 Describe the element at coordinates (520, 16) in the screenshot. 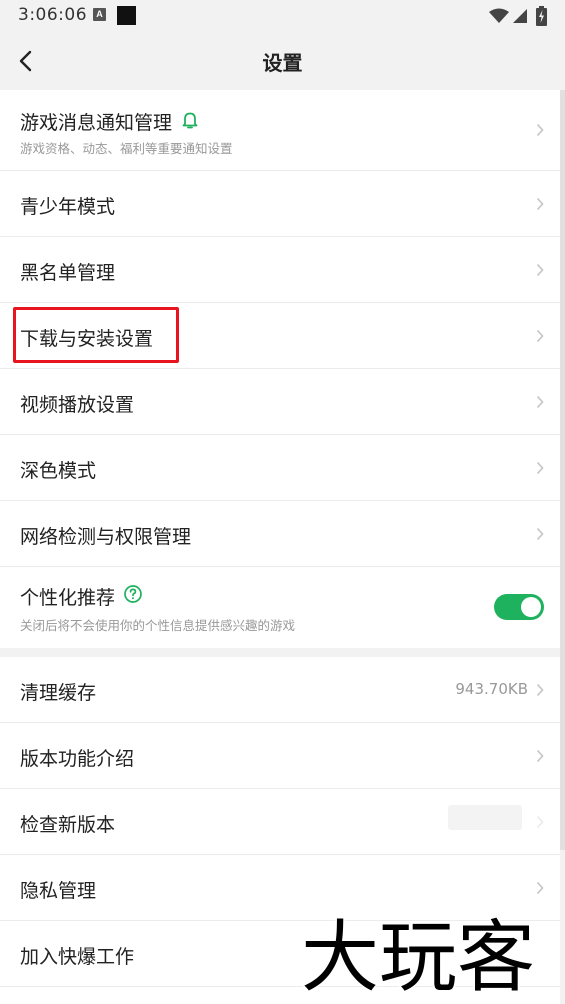

I see `signal-icon` at that location.